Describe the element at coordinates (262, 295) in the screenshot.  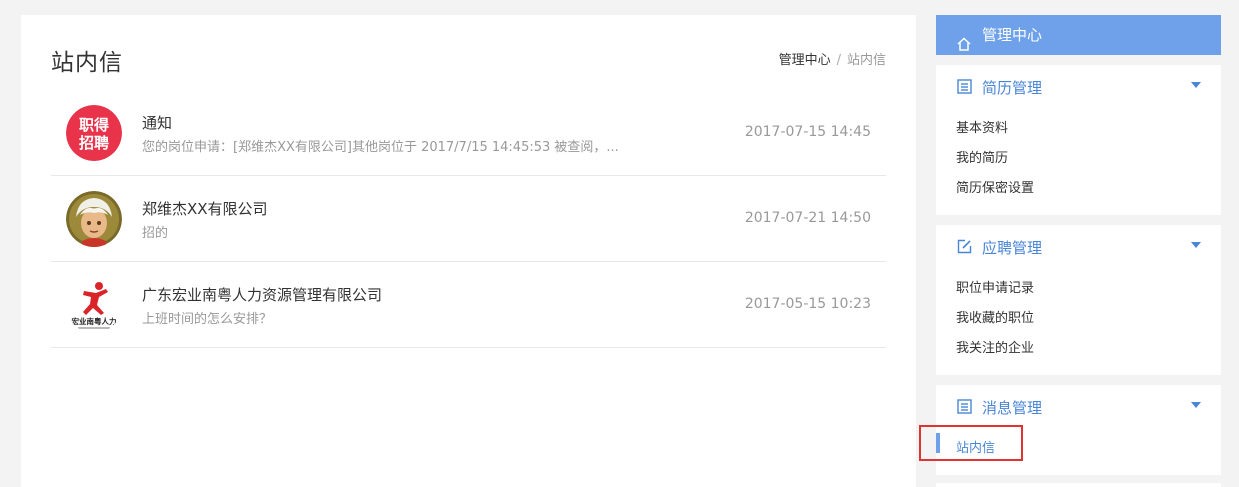
I see `message-title: 广东宏业南粤人力资源管理有限公司` at that location.